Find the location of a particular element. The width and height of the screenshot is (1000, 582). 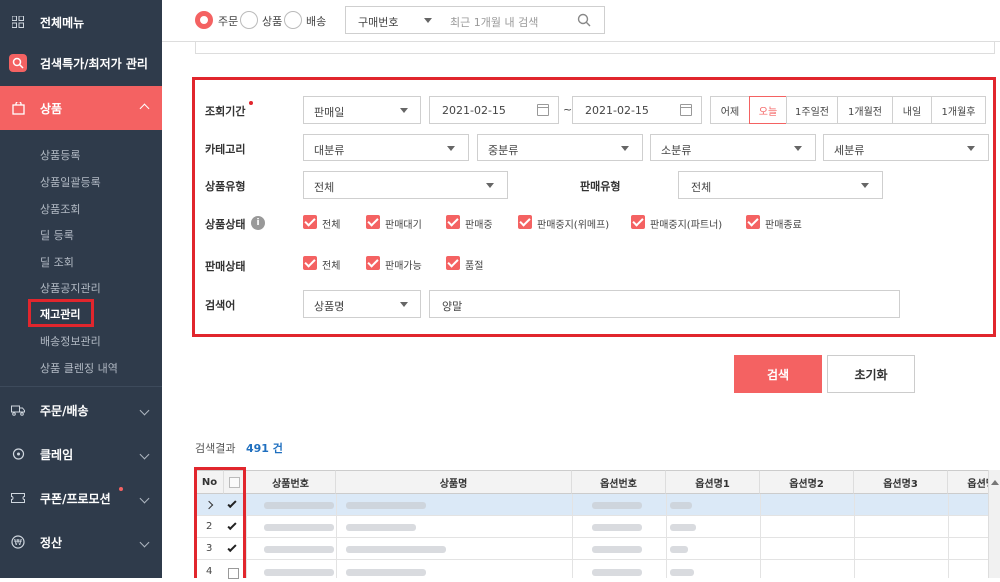

info-icon: i is located at coordinates (258, 223).